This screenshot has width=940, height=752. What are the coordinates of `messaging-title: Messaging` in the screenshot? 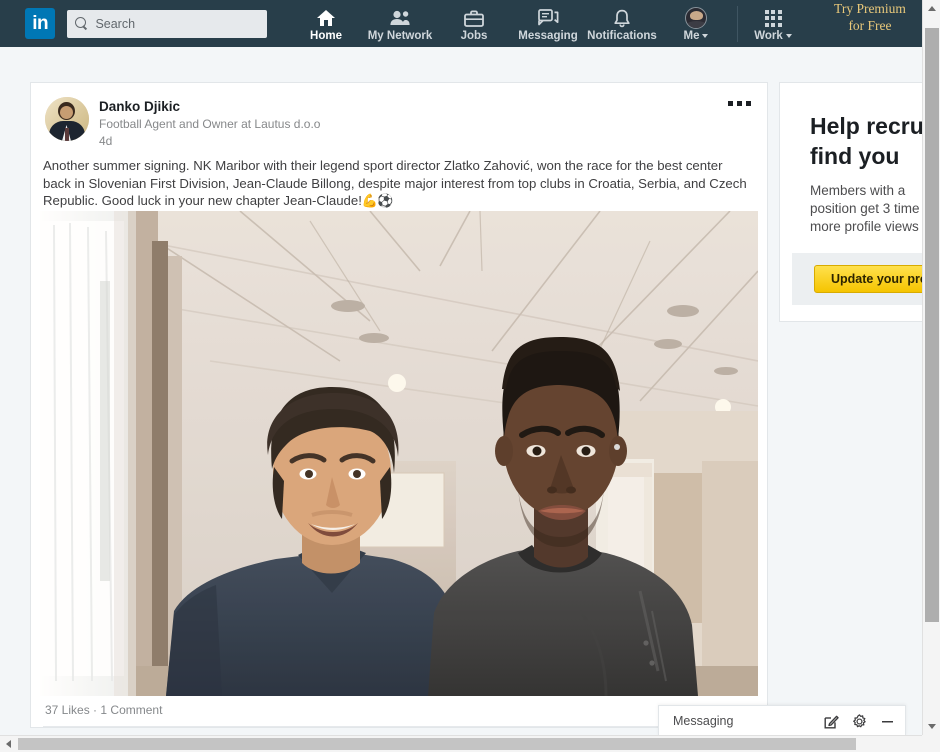 It's located at (703, 721).